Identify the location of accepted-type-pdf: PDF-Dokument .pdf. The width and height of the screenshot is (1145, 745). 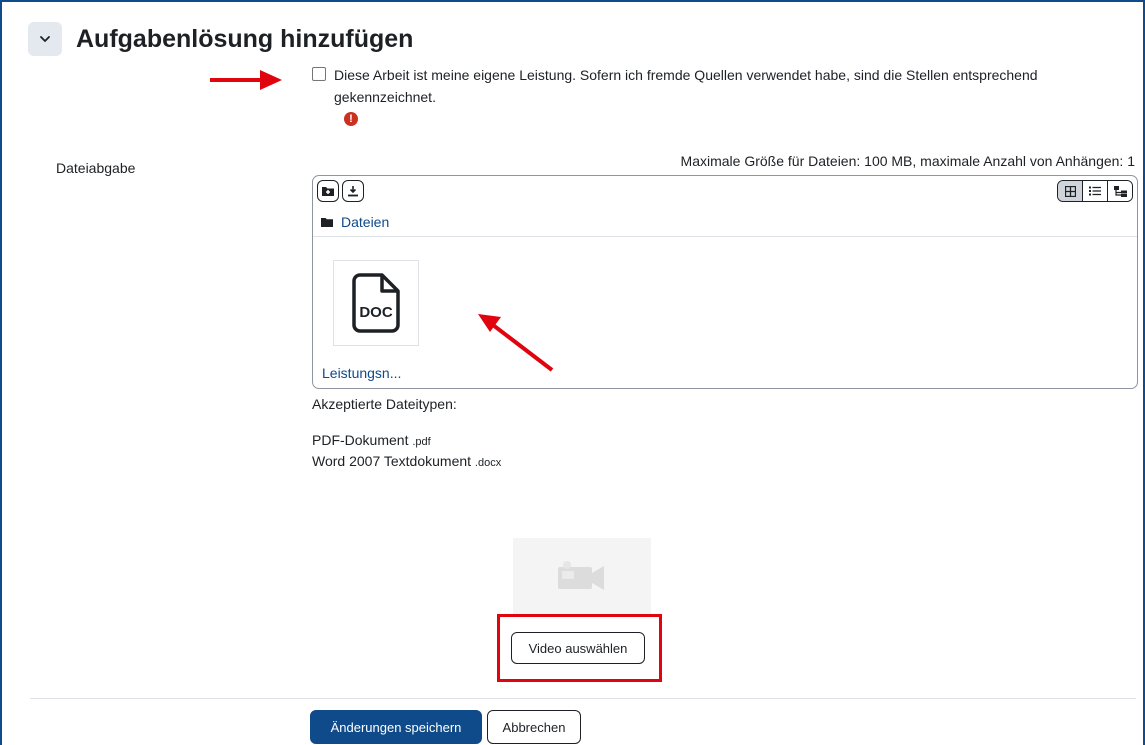
(371, 440).